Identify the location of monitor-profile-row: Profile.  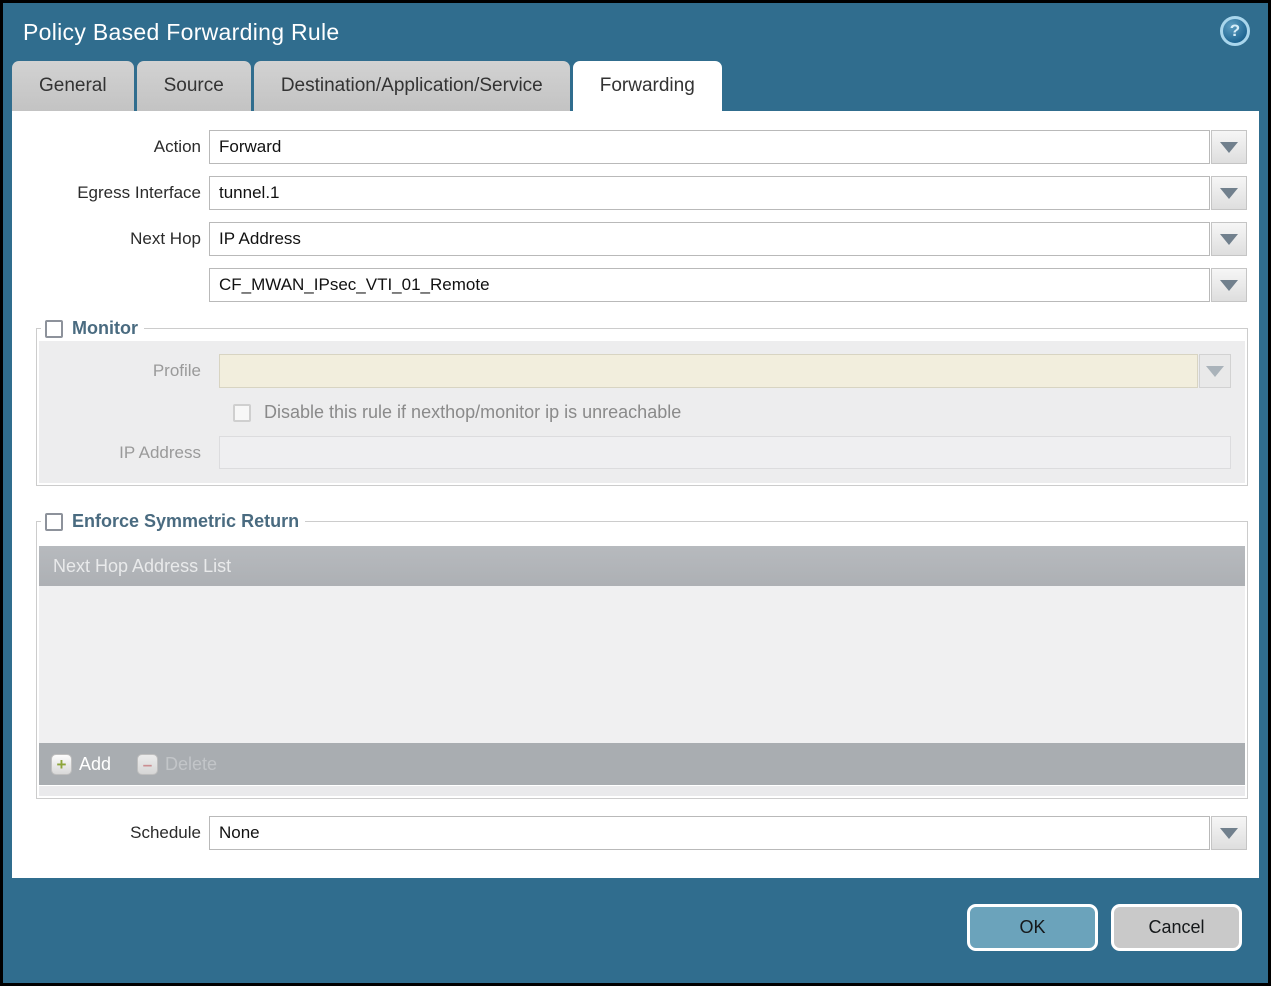
(639, 371).